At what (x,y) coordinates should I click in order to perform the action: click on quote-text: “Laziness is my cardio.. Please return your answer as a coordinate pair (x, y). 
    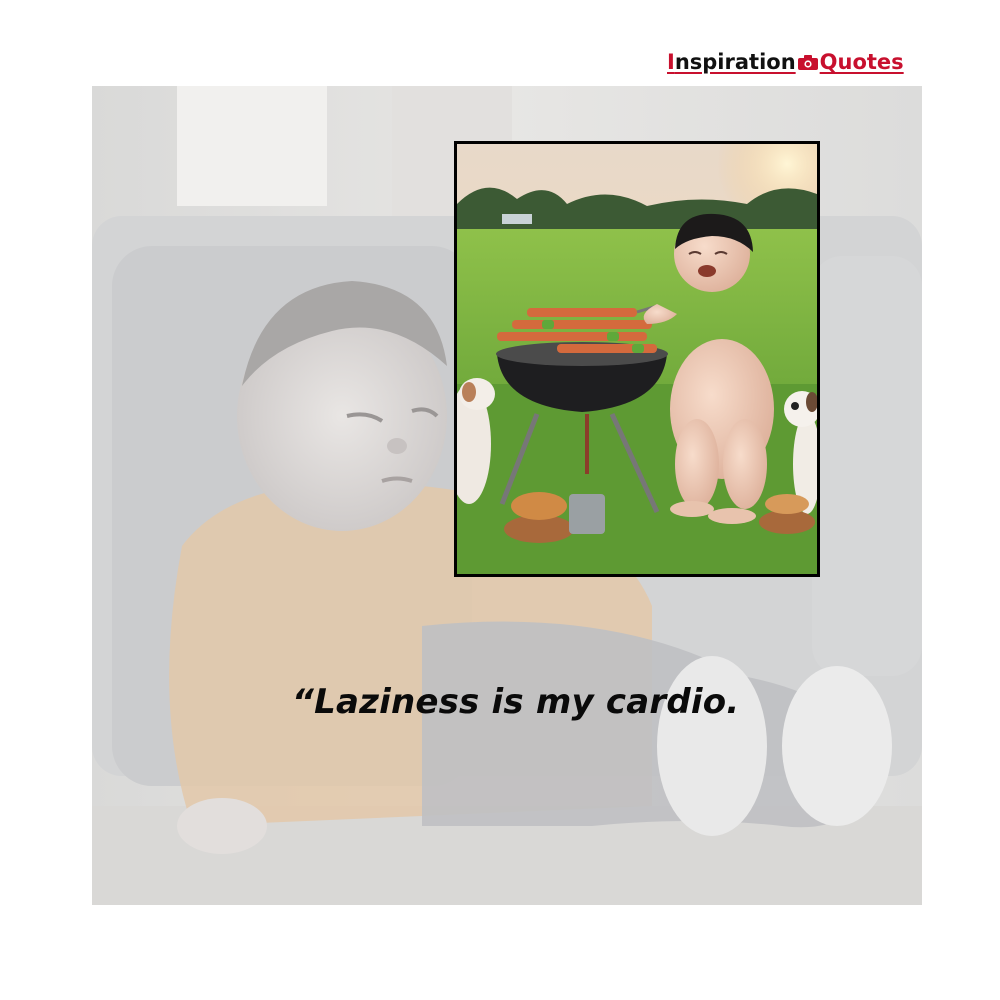
    Looking at the image, I should click on (516, 702).